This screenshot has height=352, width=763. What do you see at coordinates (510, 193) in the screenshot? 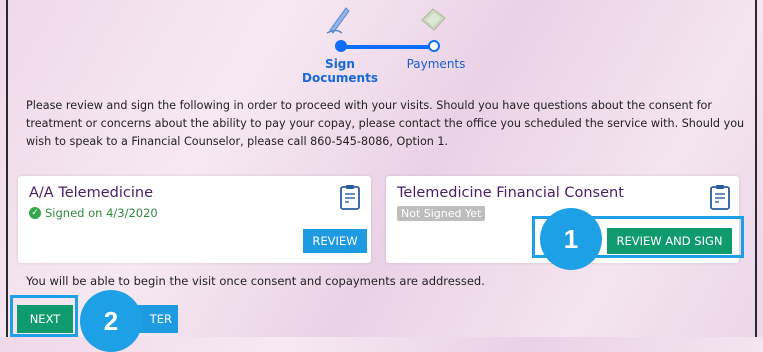
I see `card-title: Telemedicine Financial Consent` at bounding box center [510, 193].